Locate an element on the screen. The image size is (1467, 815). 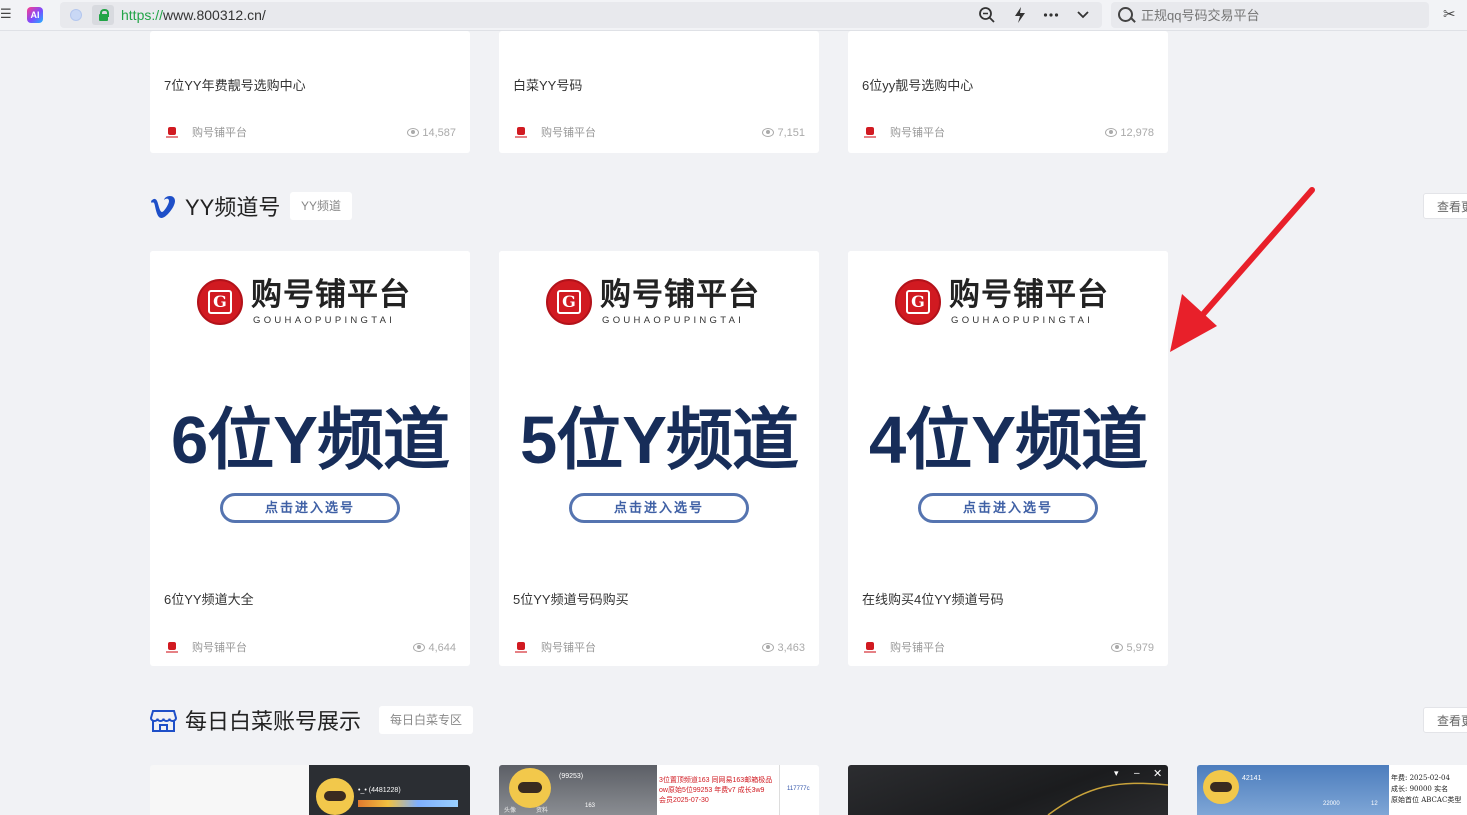
search-input is located at coordinates (1281, 15).